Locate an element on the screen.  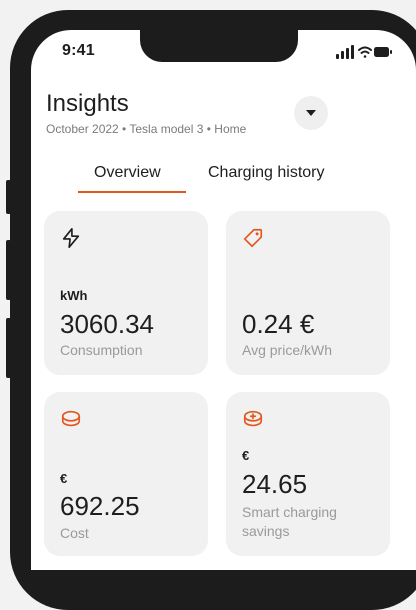
smart-charging-savings-card: € 24.65 Smart charging savings is located at coordinates (308, 474).